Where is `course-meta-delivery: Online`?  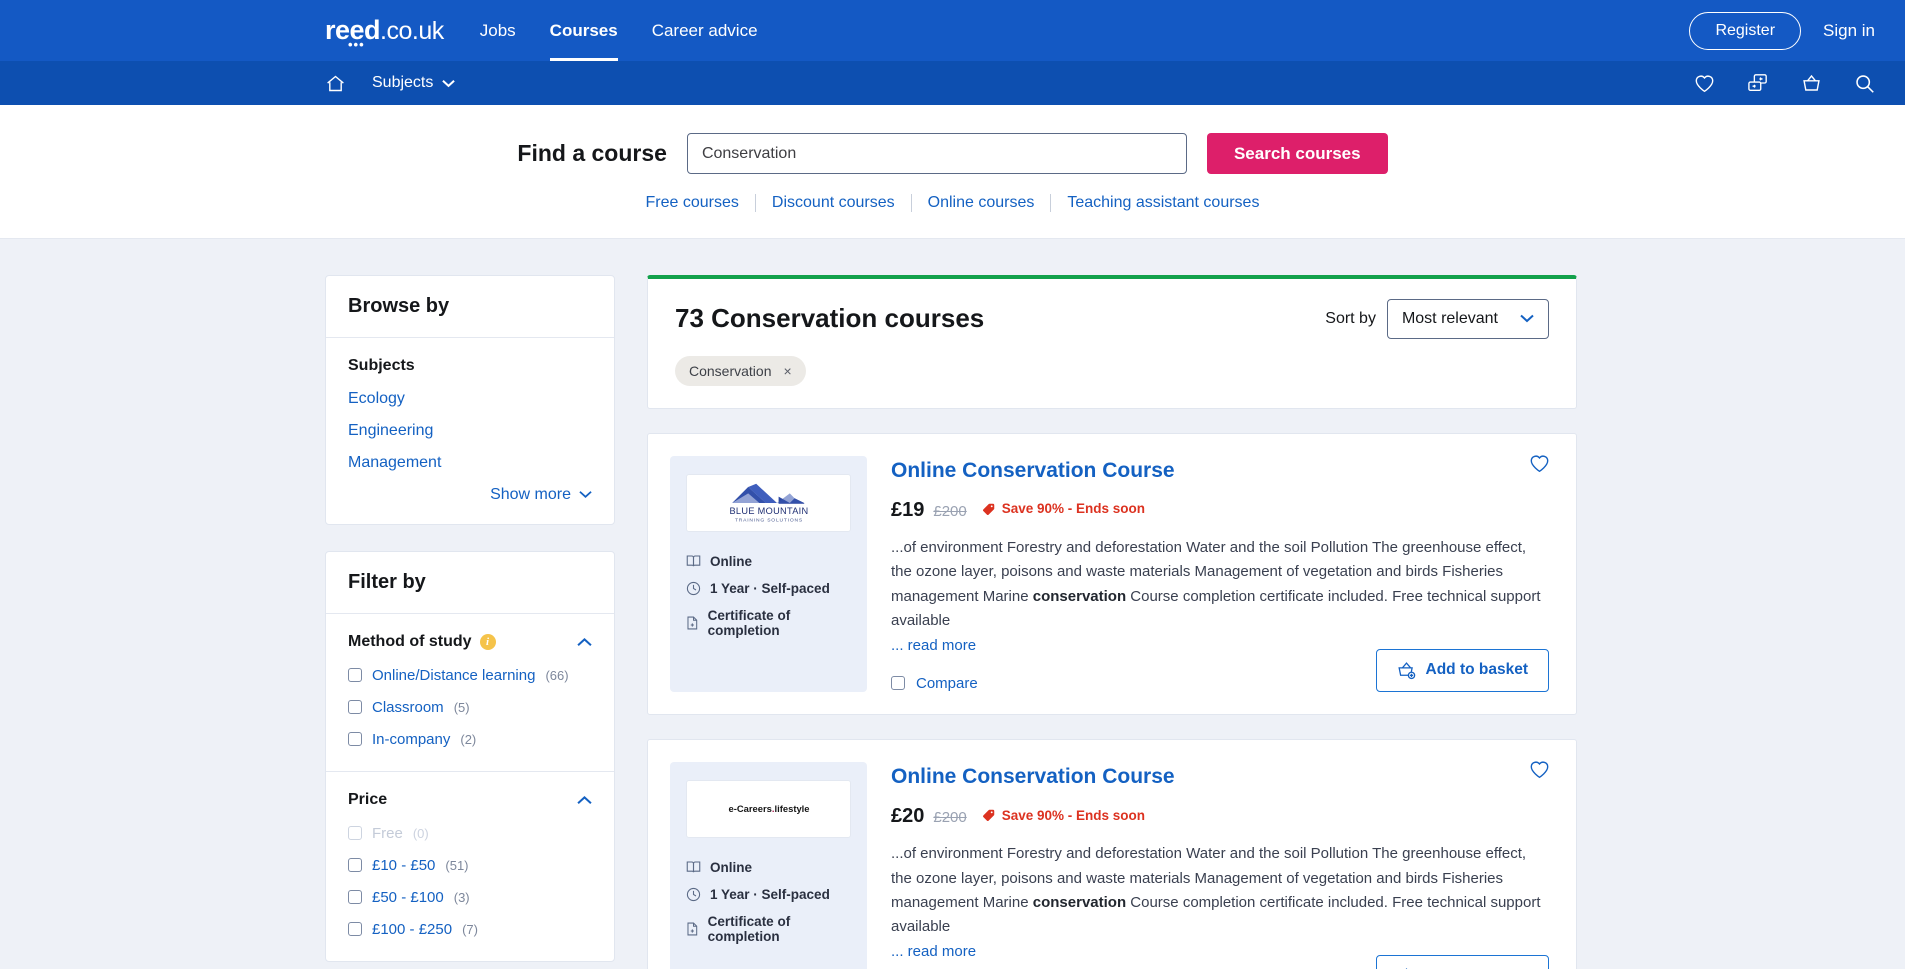 course-meta-delivery: Online is located at coordinates (768, 867).